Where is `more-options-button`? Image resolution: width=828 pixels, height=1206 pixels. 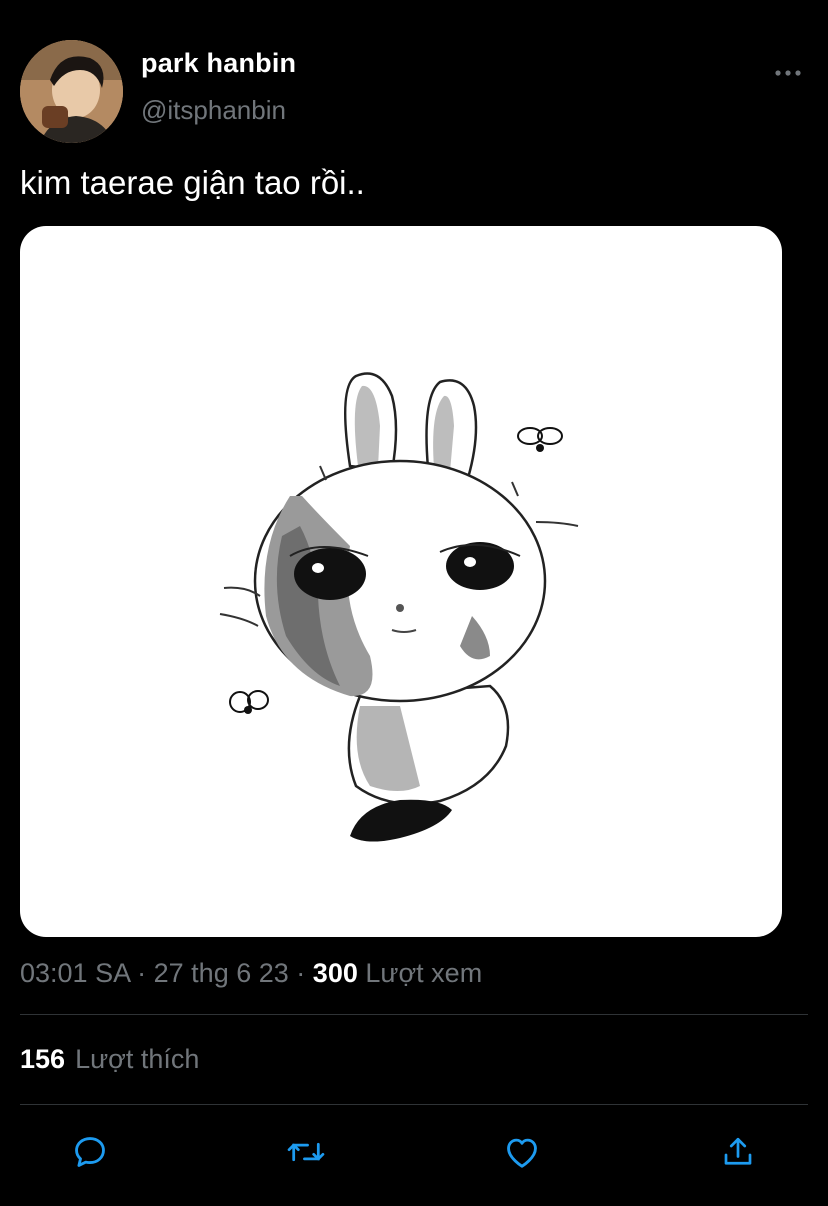
more-options-button is located at coordinates (788, 73).